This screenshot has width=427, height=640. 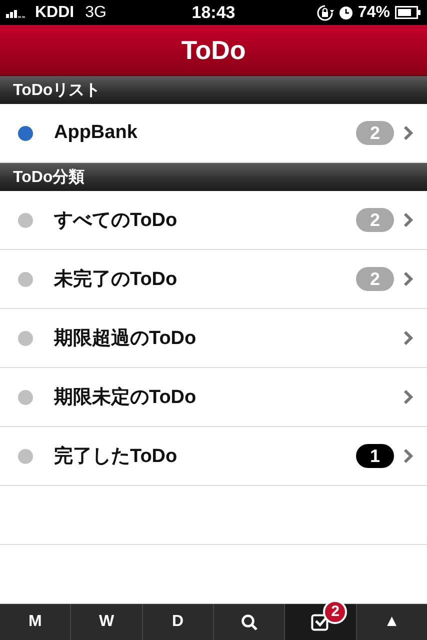 I want to click on checkbox-icon, so click(x=320, y=622).